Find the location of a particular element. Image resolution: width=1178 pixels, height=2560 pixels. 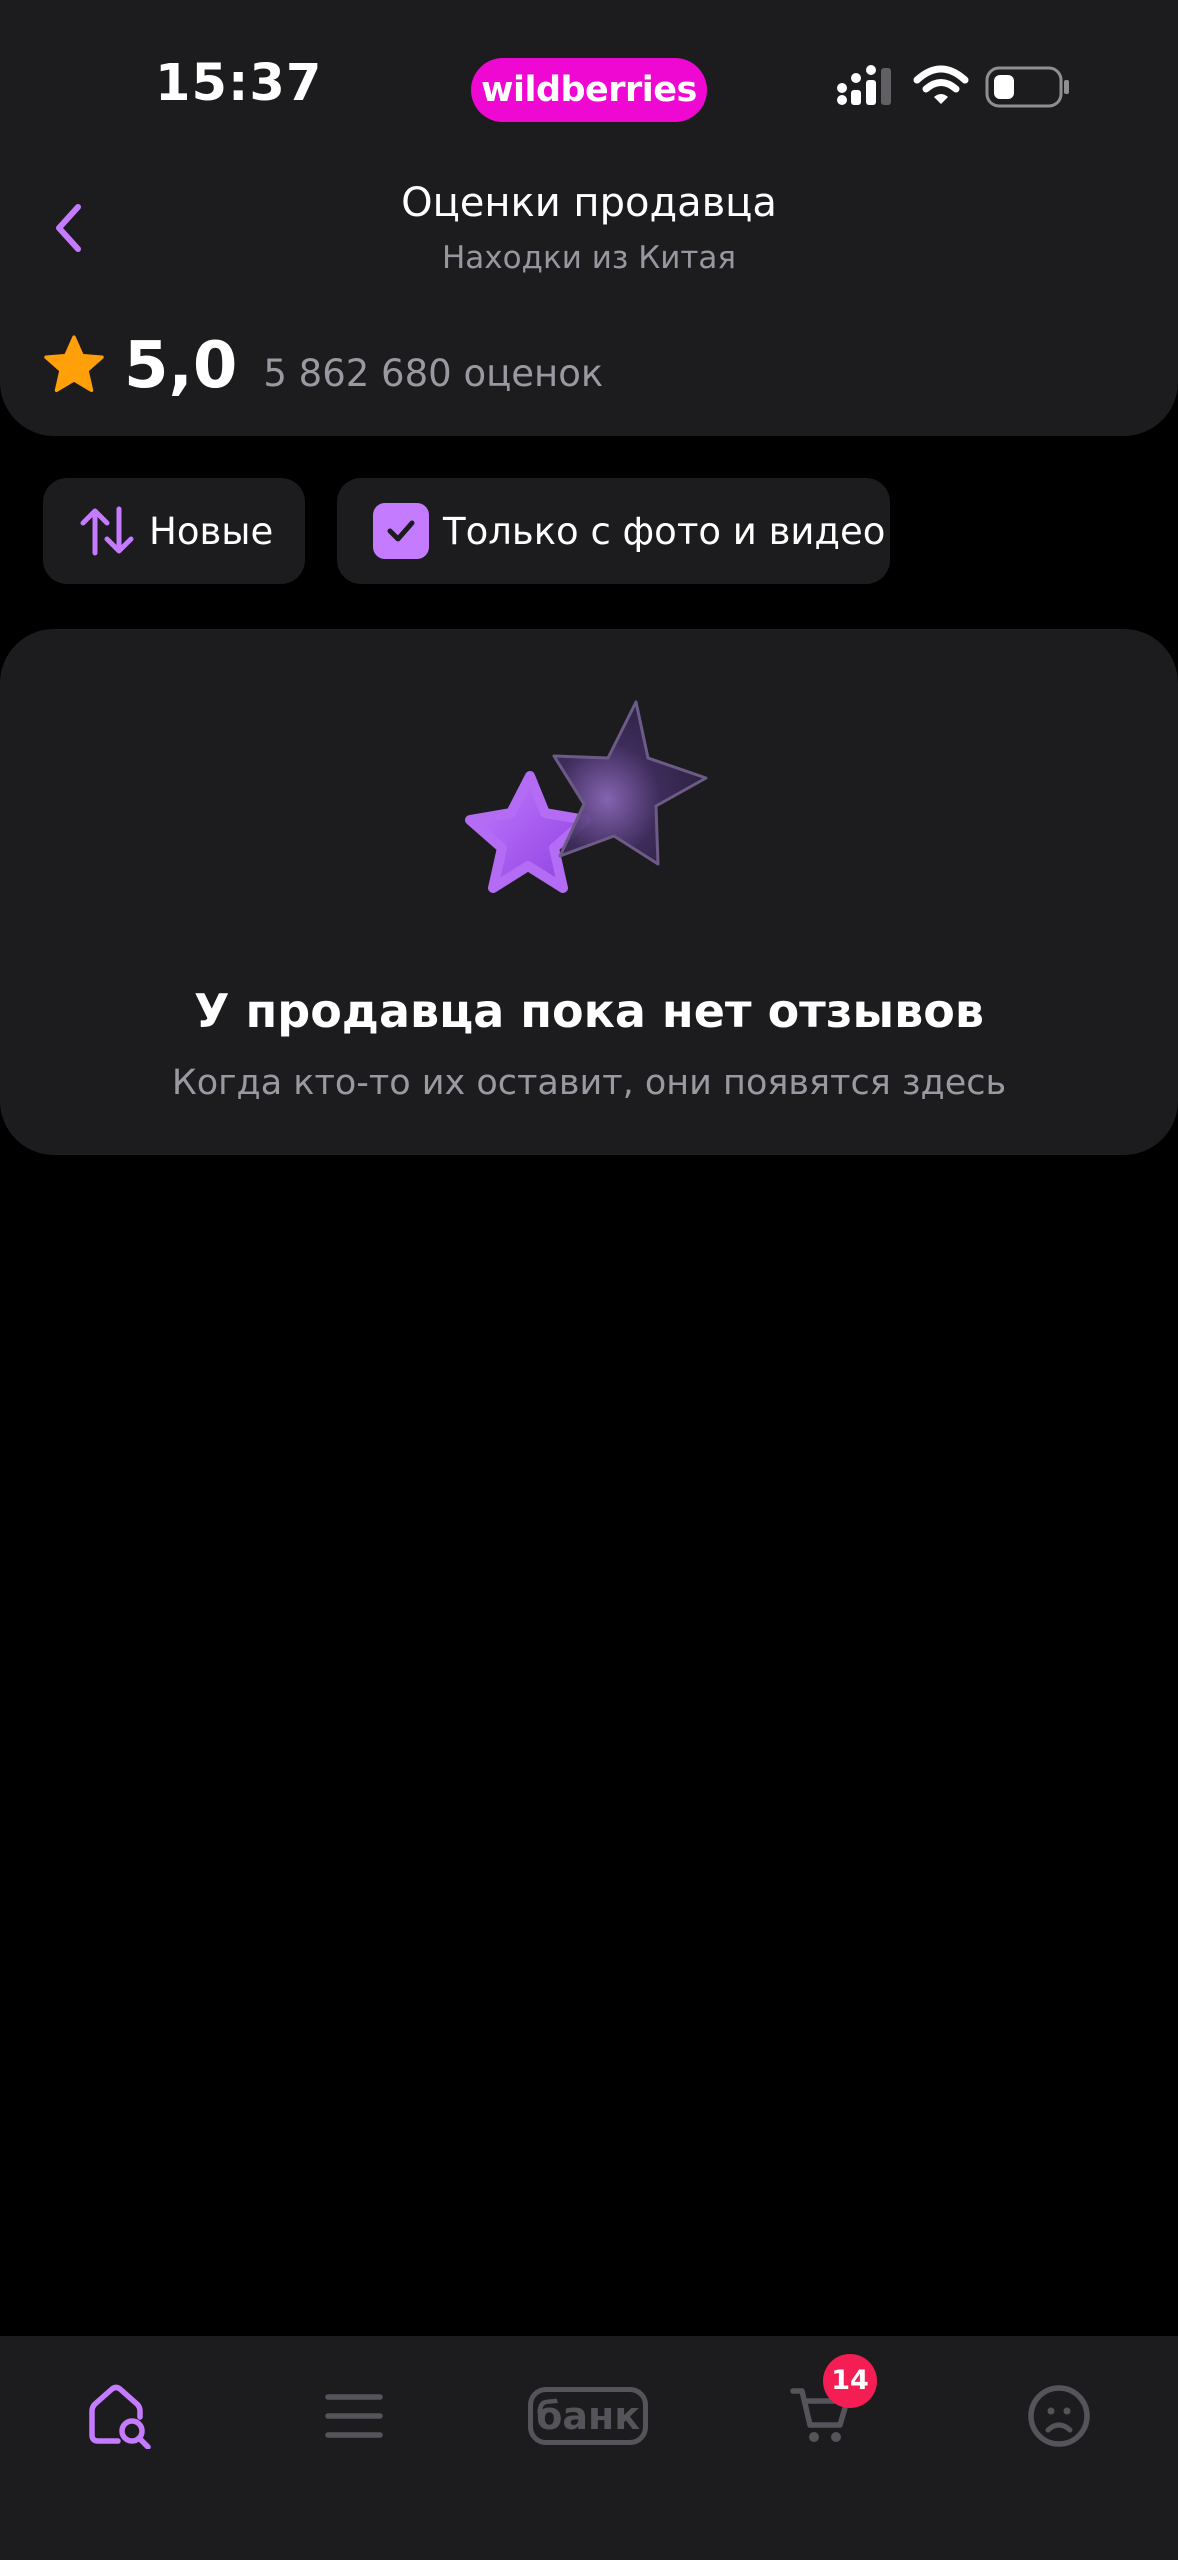

seller-rating: 5,0 5 862 680 оценок is located at coordinates (321, 366).